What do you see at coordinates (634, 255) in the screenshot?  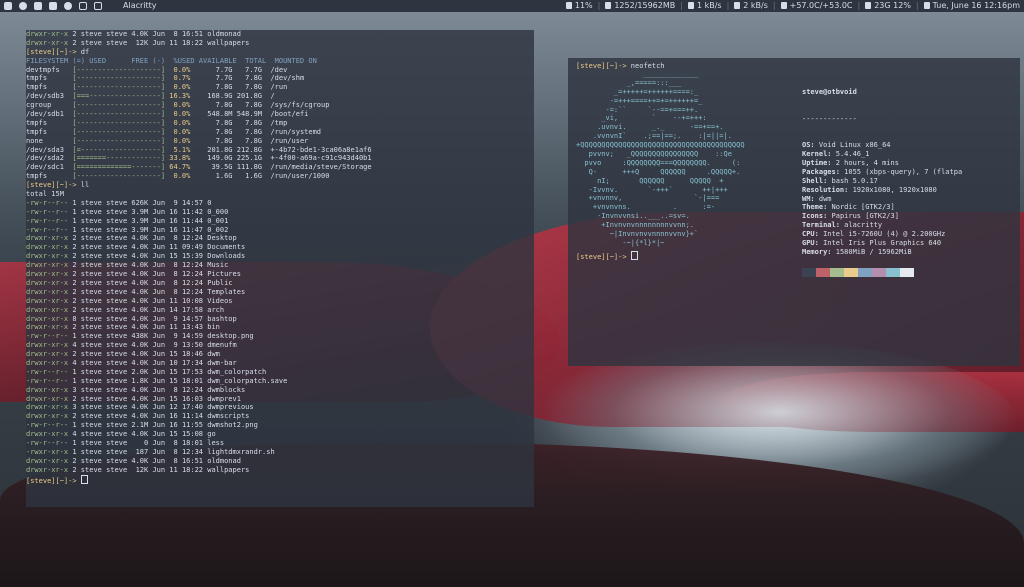 I see `cursor` at bounding box center [634, 255].